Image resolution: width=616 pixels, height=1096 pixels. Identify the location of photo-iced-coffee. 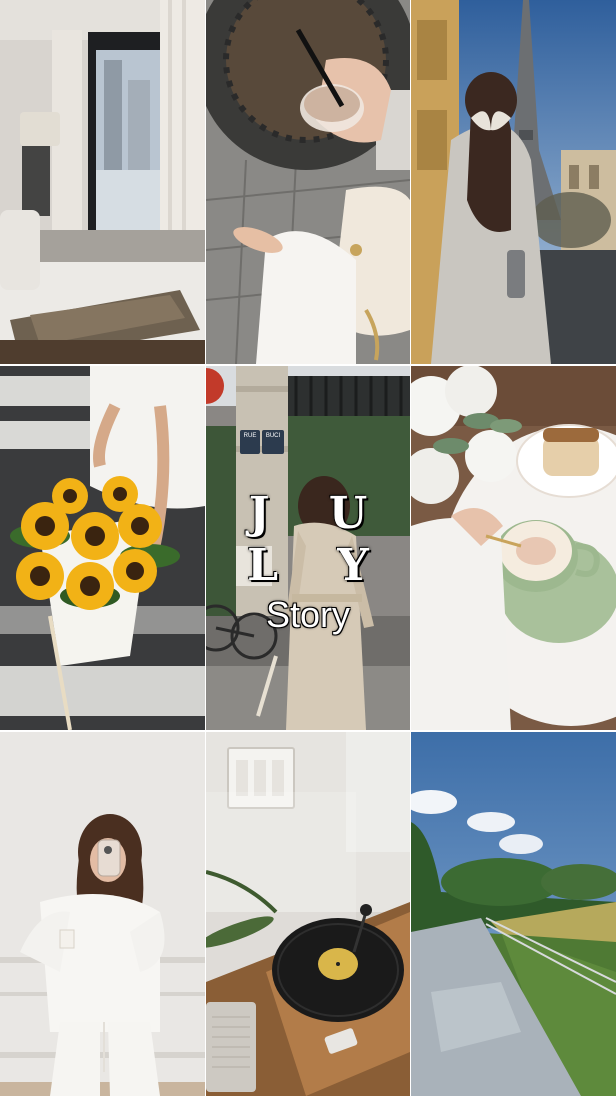
(308, 182).